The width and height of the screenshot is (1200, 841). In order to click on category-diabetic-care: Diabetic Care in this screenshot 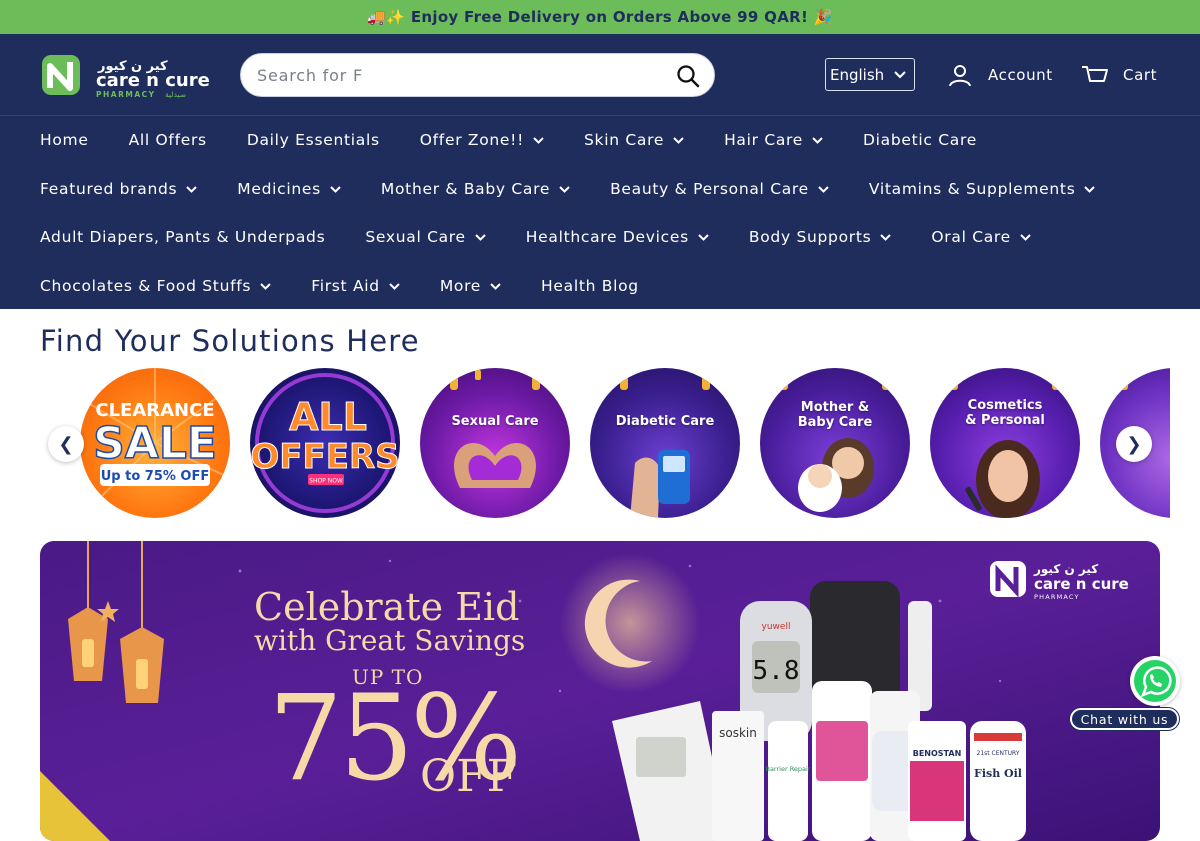, I will do `click(665, 443)`.